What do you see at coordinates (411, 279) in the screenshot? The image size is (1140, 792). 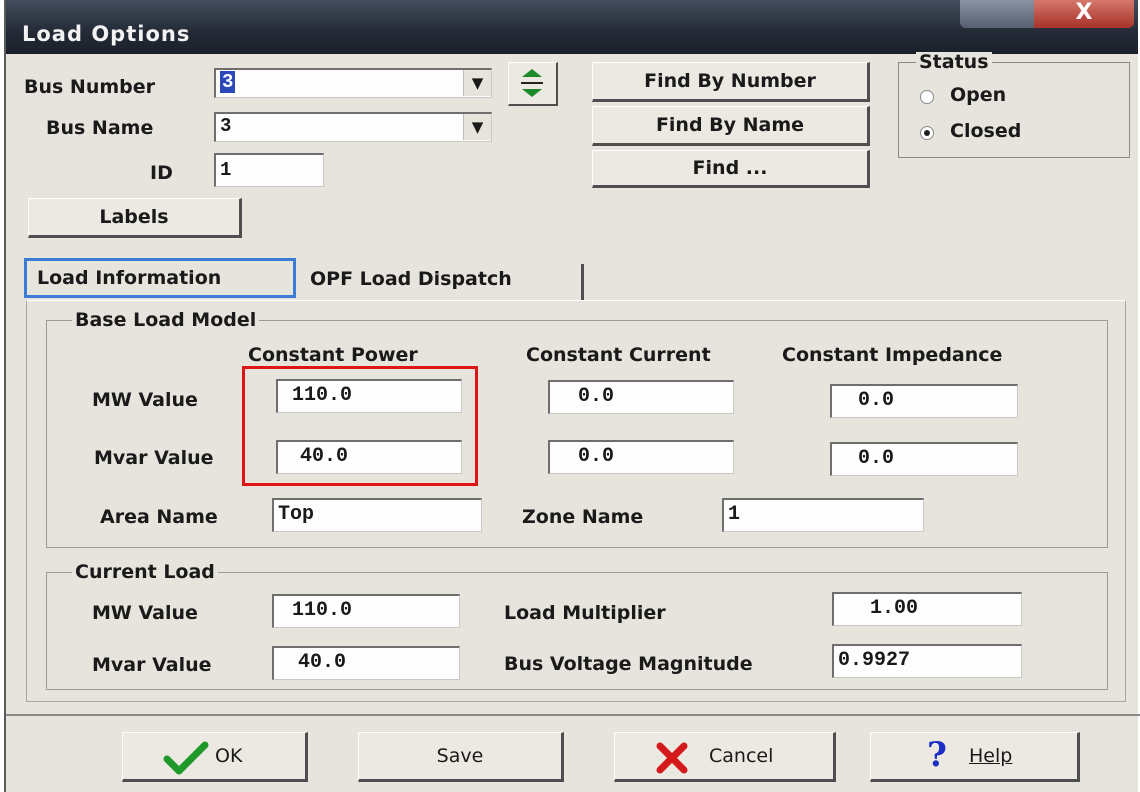 I see `tab-opf-load-dispatch-label: OPF Load Dispatch` at bounding box center [411, 279].